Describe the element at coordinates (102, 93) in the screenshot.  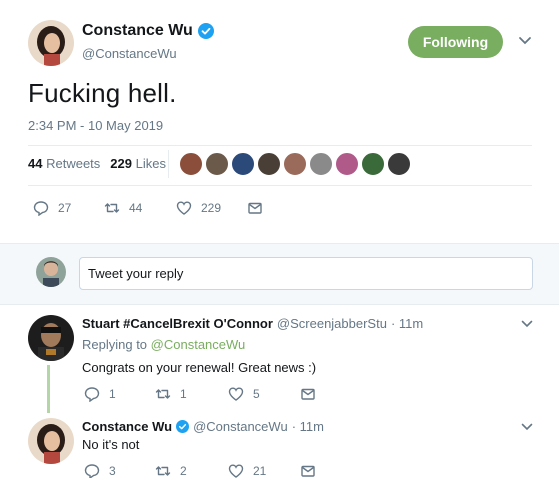
I see `tweet-text: Fucking hell.` at that location.